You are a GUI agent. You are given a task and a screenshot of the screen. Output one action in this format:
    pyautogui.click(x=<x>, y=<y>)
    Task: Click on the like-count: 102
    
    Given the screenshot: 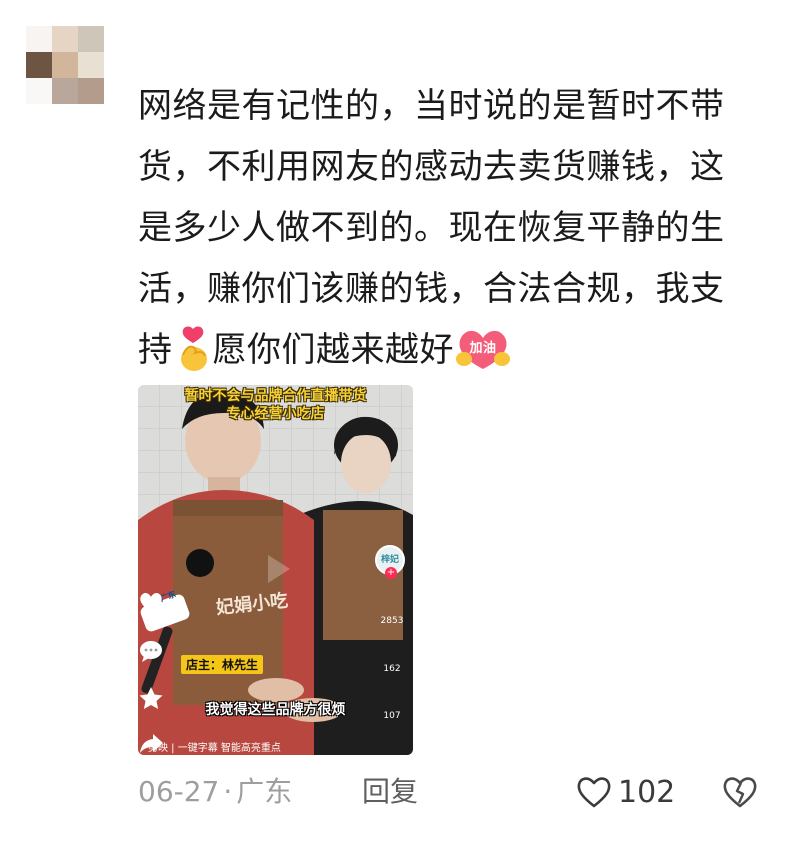 What is the action you would take?
    pyautogui.click(x=647, y=792)
    